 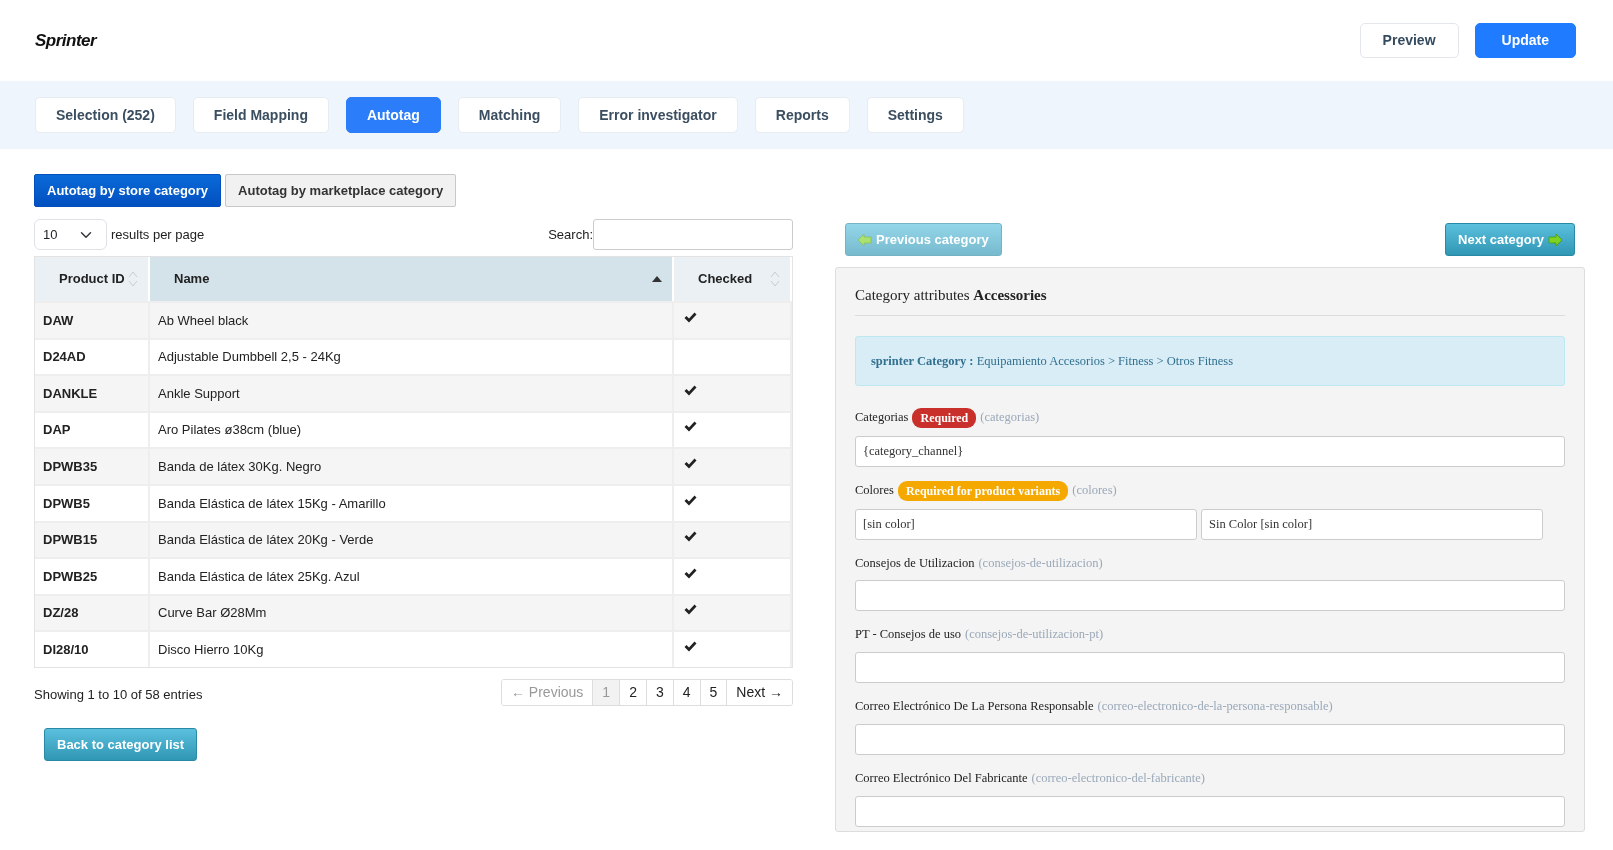 I want to click on next-page-link: Next →, so click(x=759, y=692).